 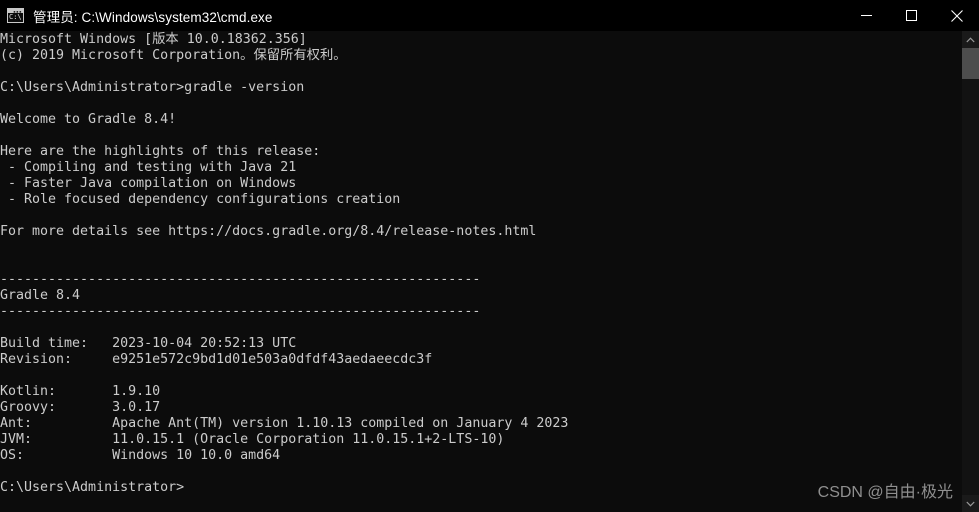 I want to click on close-button, so click(x=956, y=15).